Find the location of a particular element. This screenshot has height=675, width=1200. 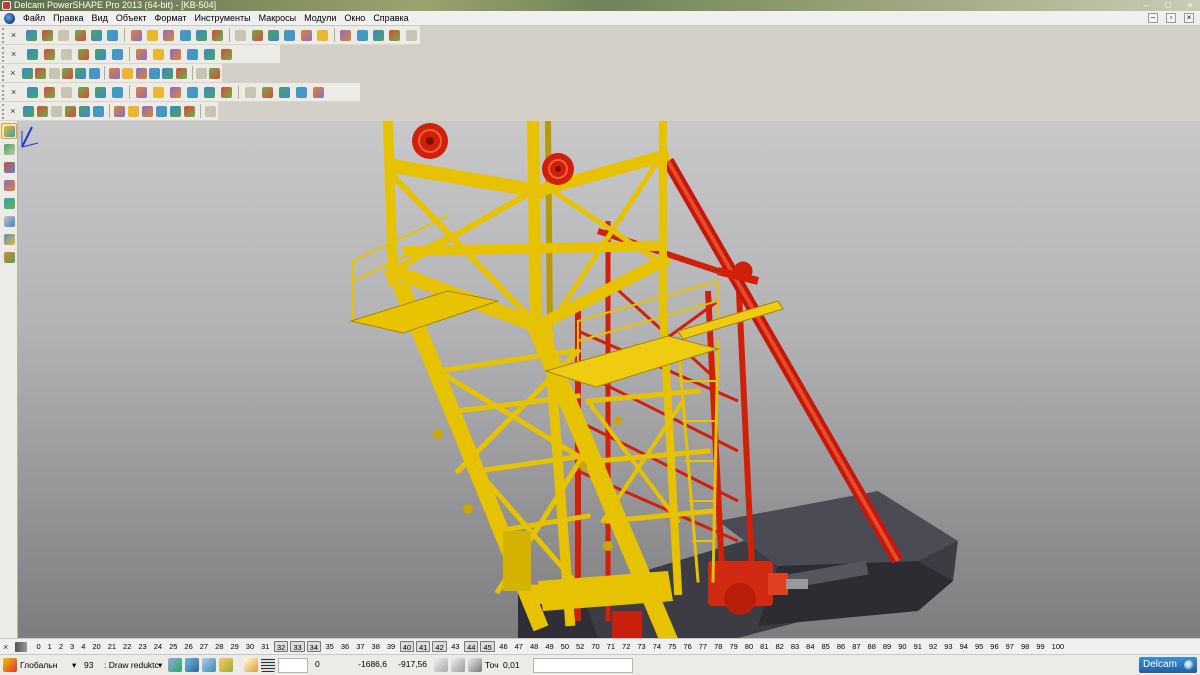

solid-2-button is located at coordinates (42, 111).